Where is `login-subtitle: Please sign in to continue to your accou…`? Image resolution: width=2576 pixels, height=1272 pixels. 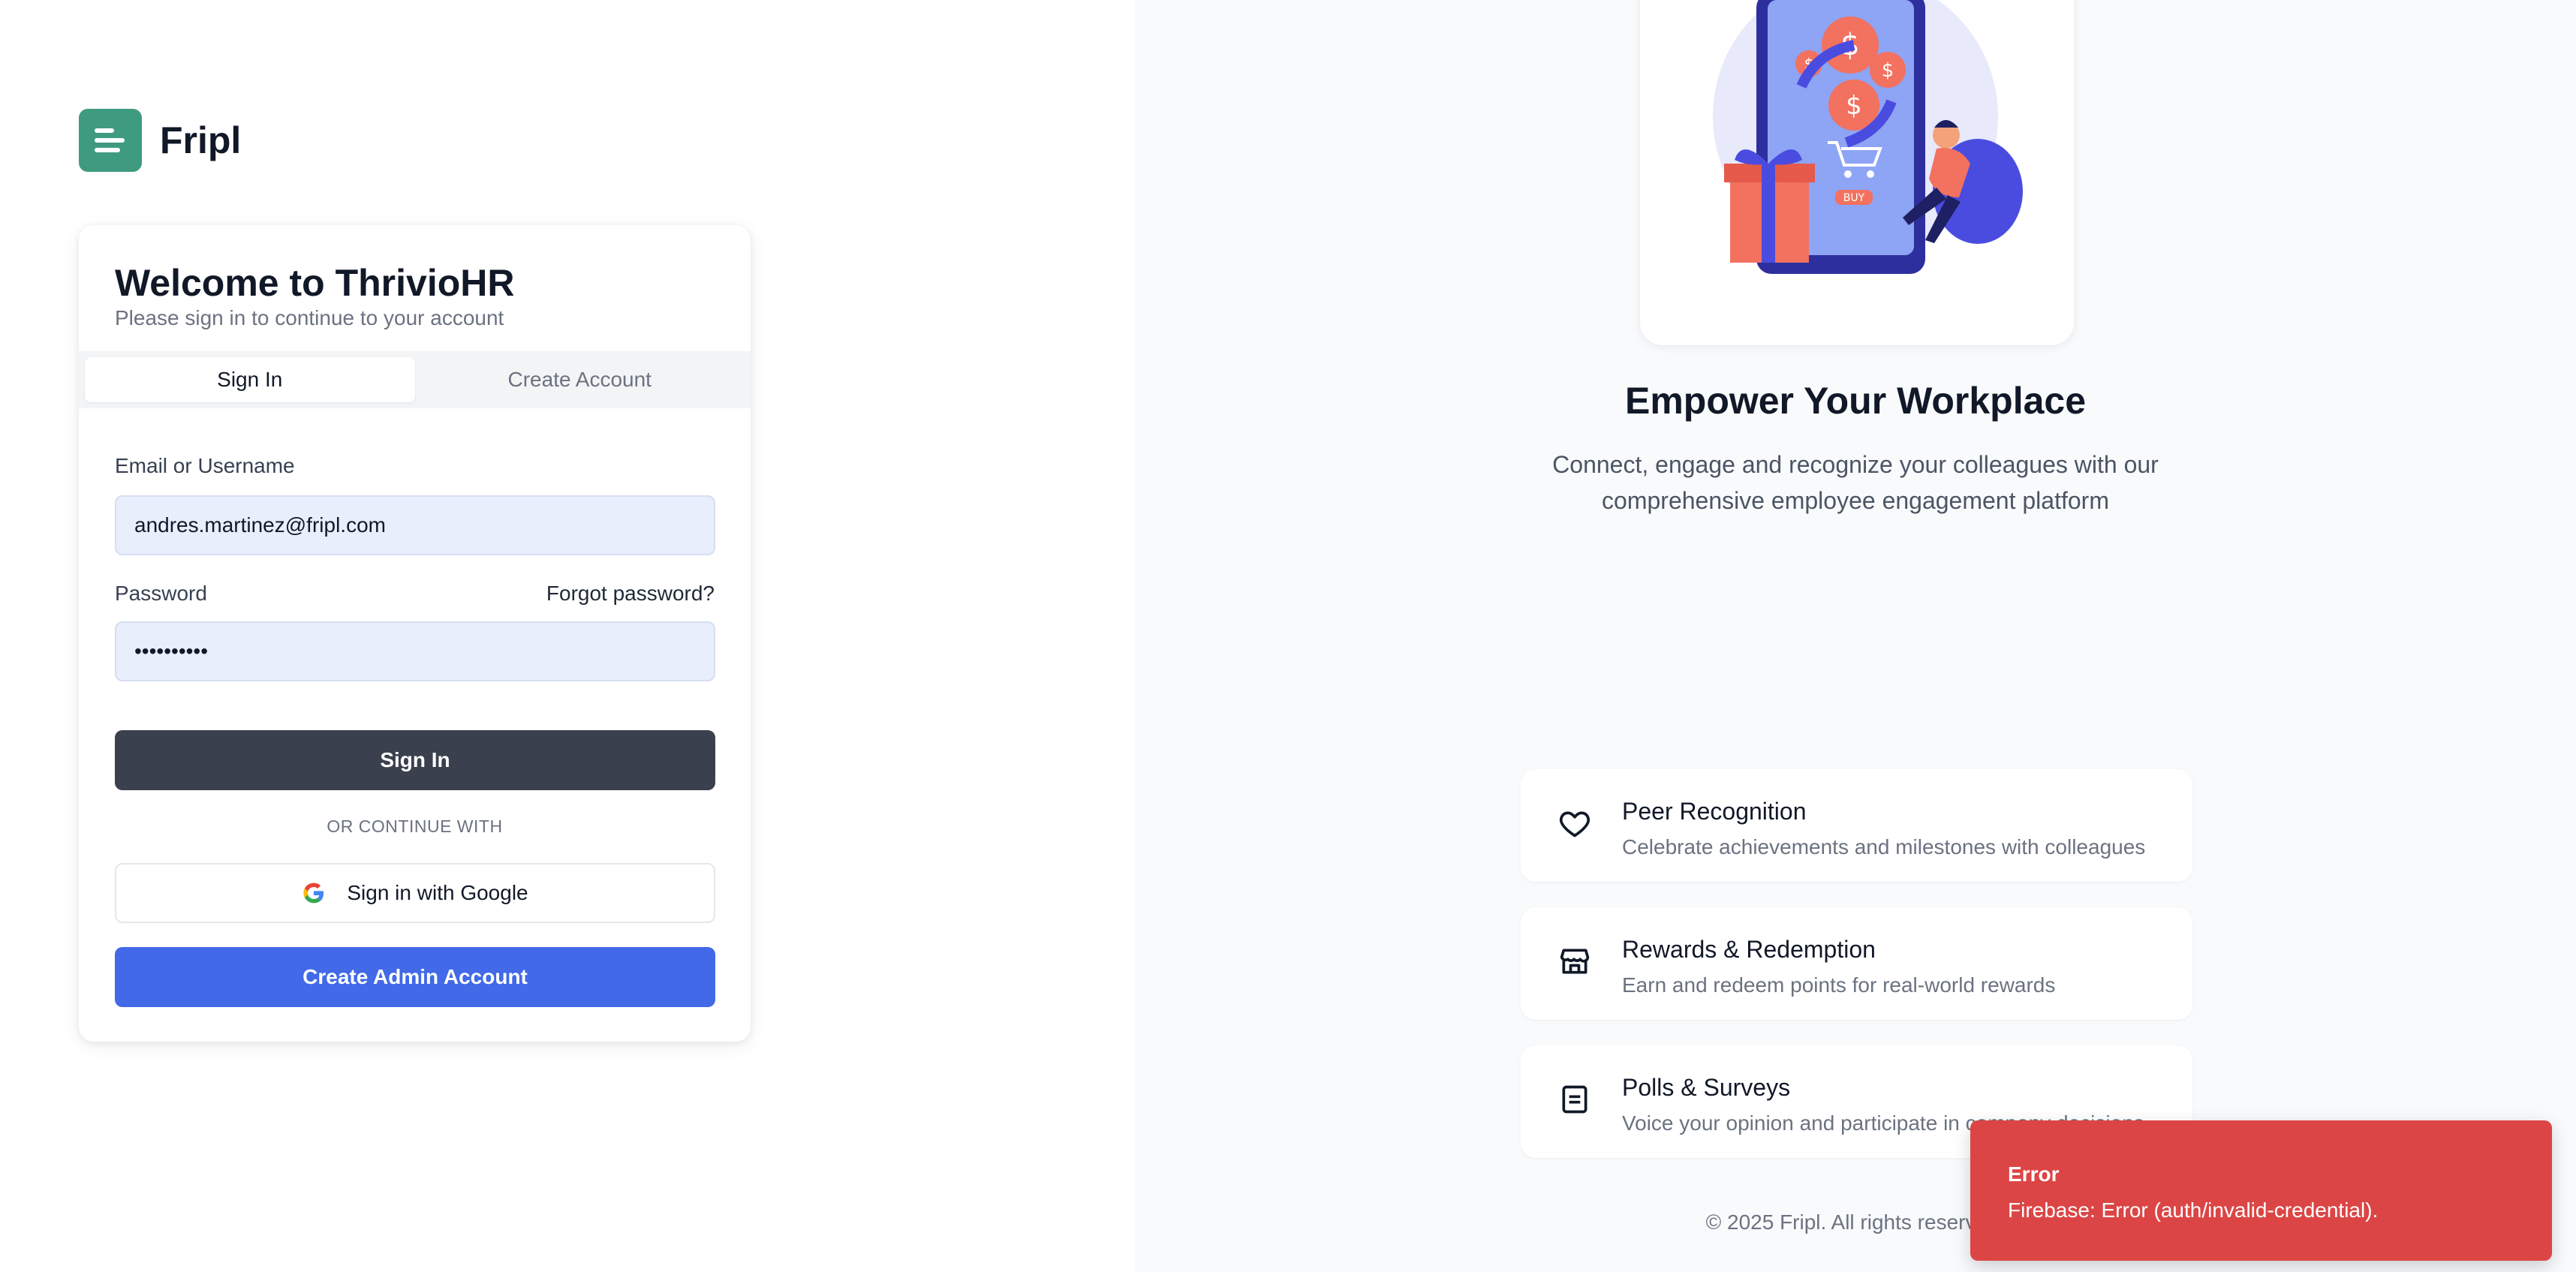 login-subtitle: Please sign in to continue to your accou… is located at coordinates (309, 317).